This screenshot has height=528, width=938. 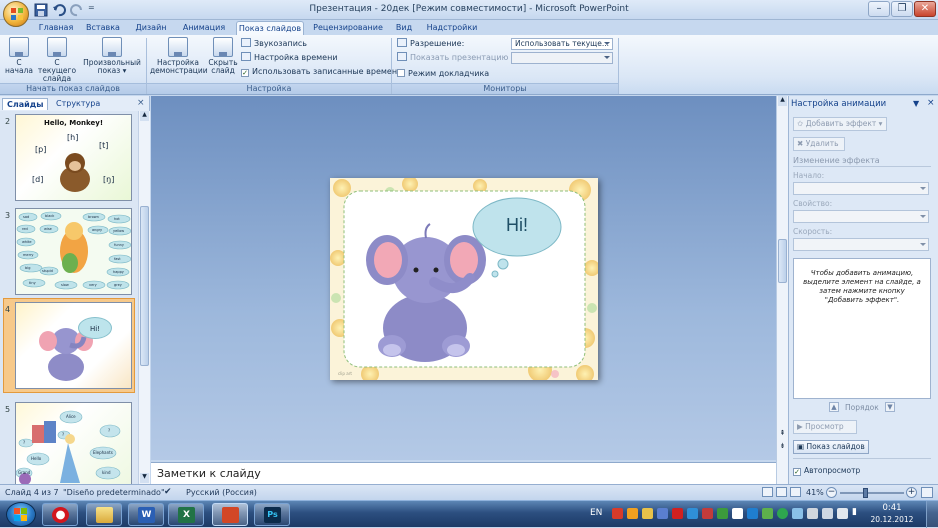 What do you see at coordinates (168, 492) in the screenshot?
I see `spellcheck-icon: ✔` at bounding box center [168, 492].